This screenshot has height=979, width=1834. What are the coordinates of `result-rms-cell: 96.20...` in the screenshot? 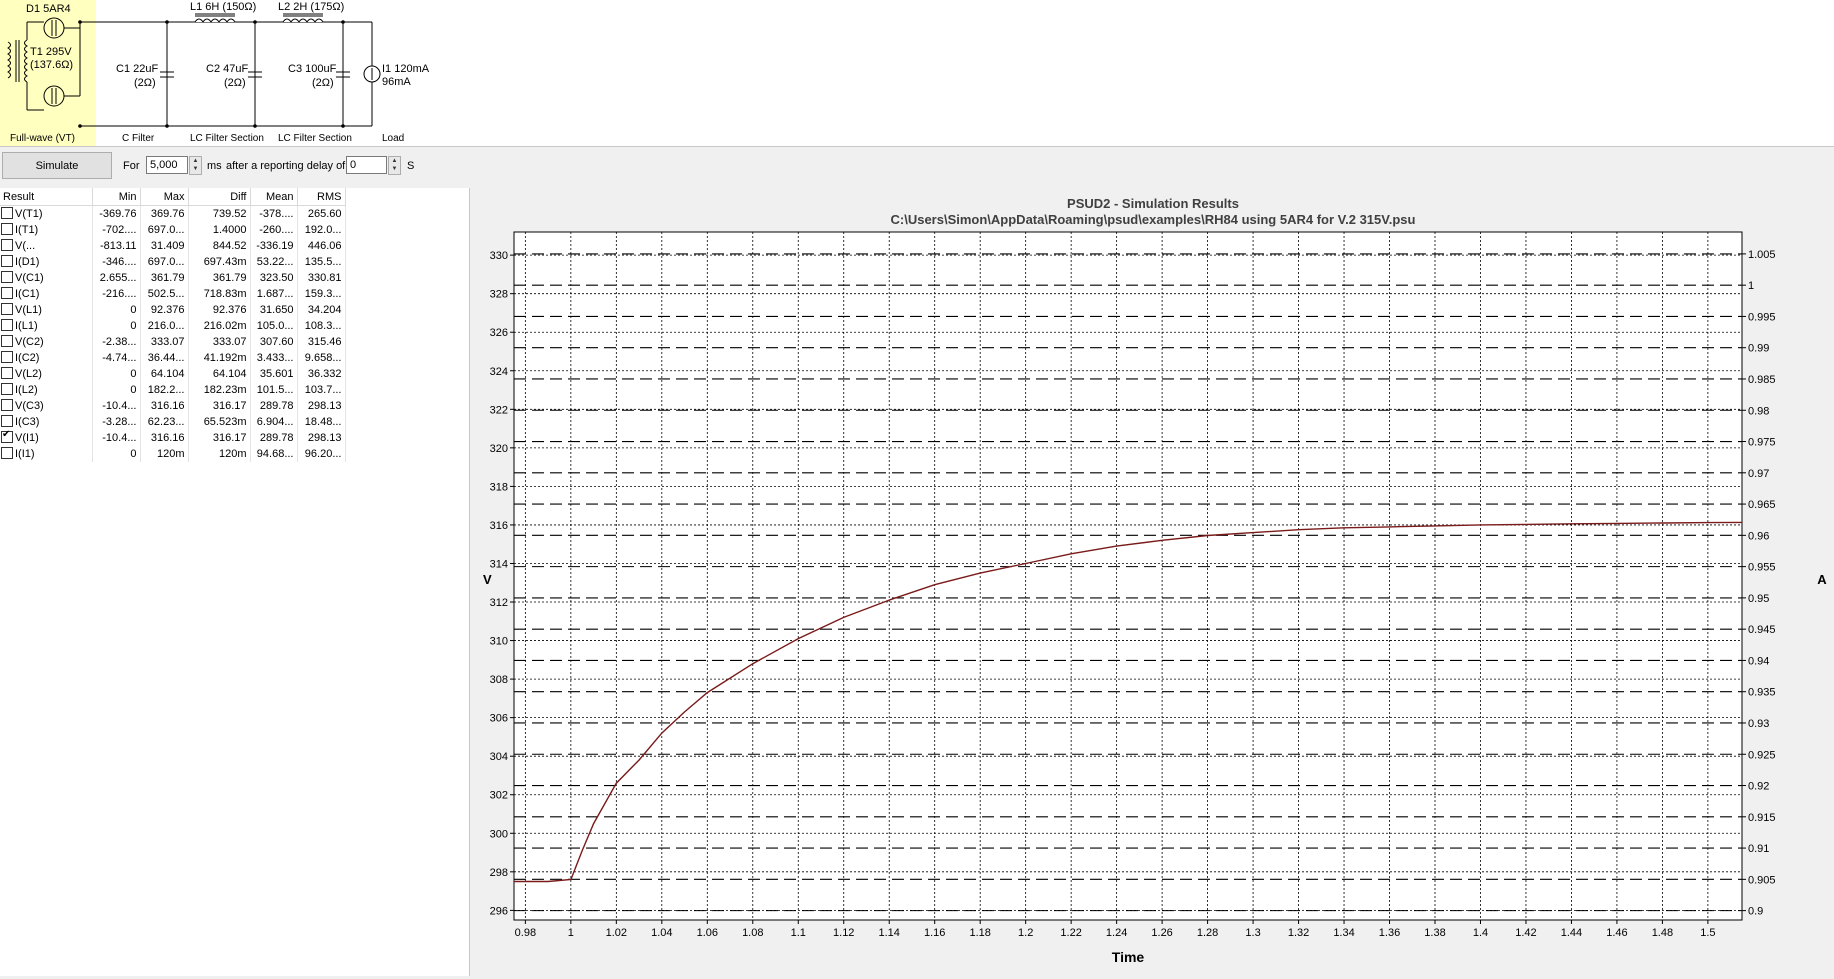 It's located at (321, 454).